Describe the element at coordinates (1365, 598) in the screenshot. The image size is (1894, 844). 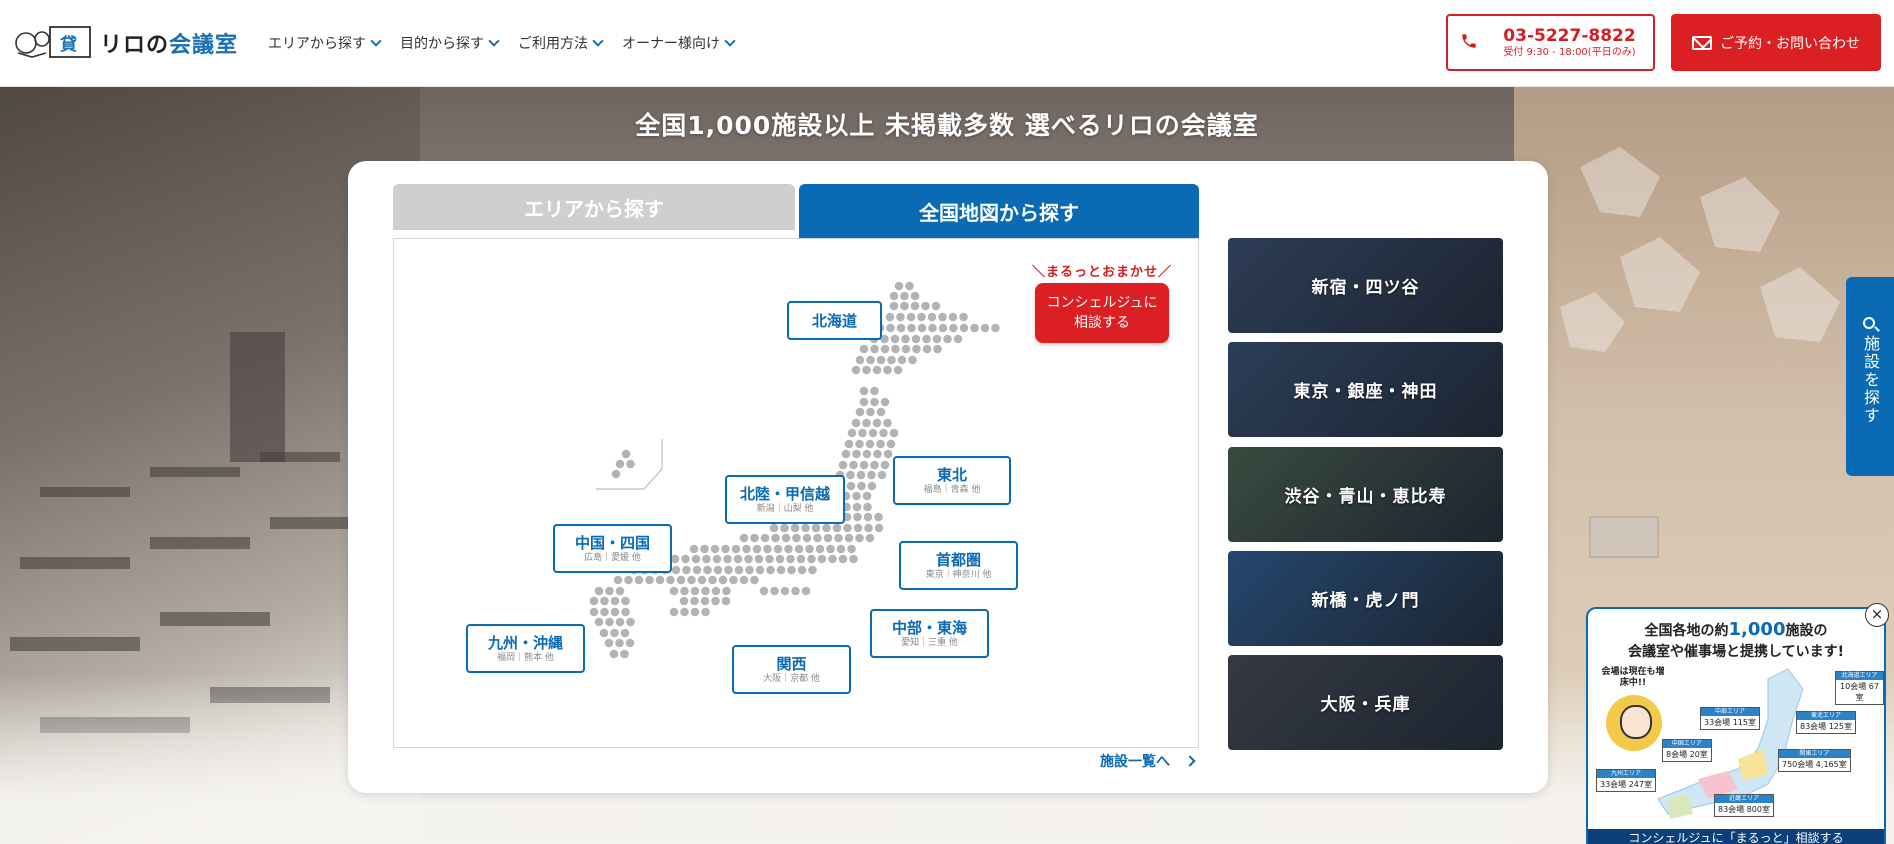
I see `area-card-shimbashi: 新橋・虎ノ門` at that location.